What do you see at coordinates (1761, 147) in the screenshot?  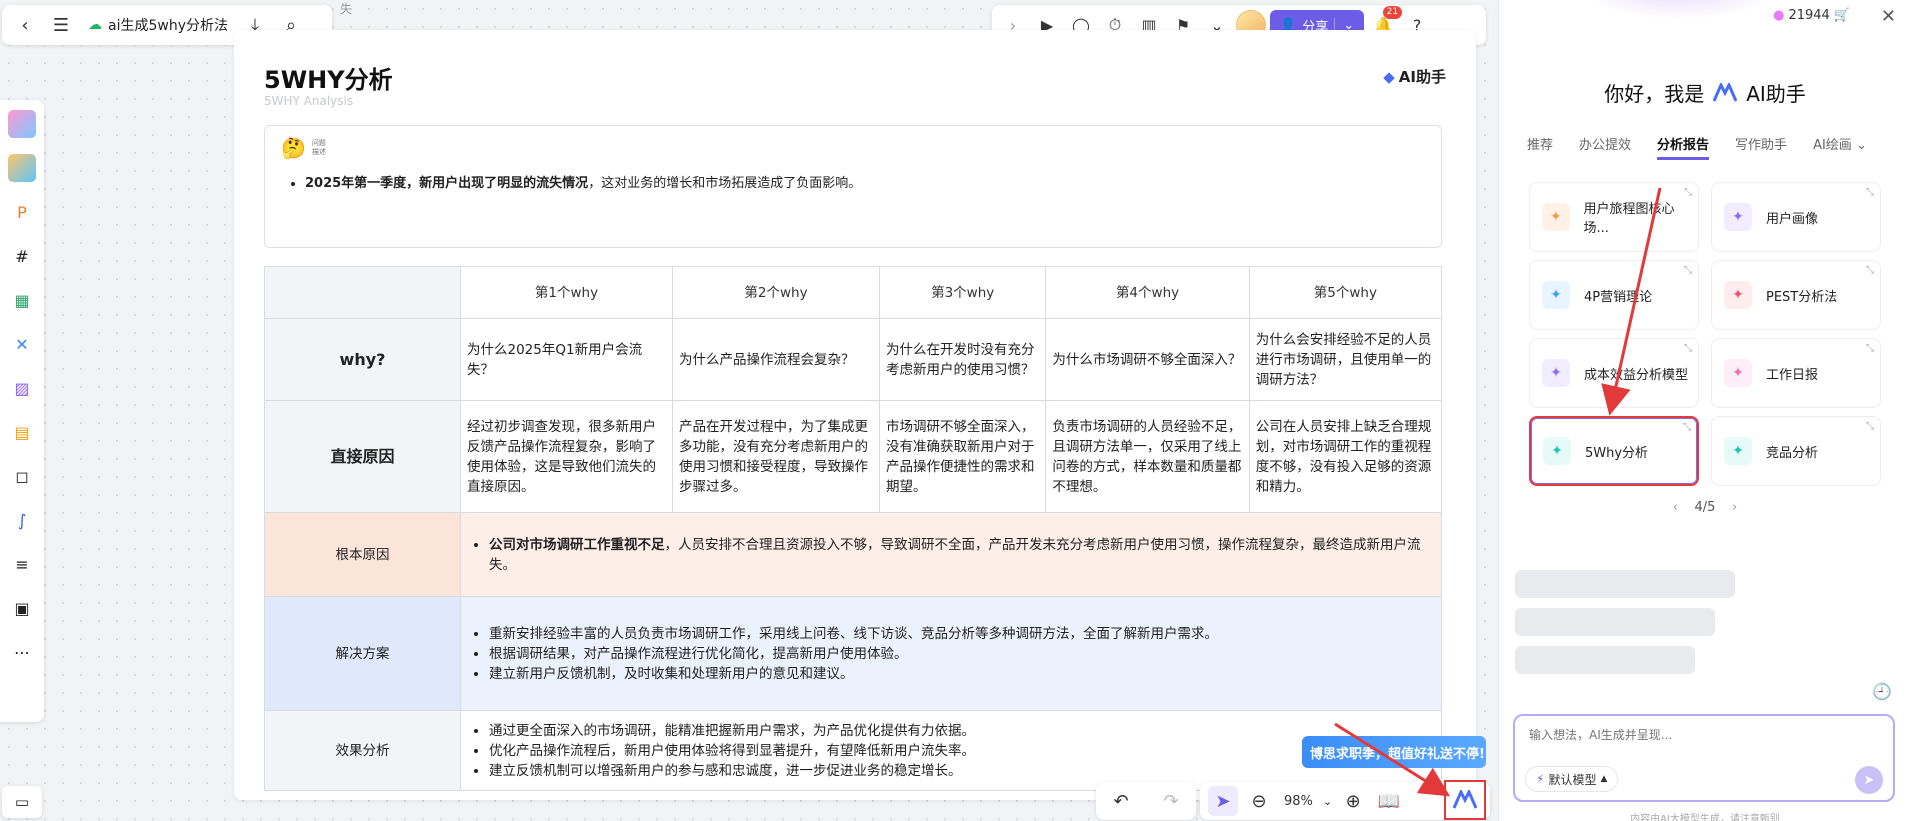 I see `tab-writing: 写作助手` at bounding box center [1761, 147].